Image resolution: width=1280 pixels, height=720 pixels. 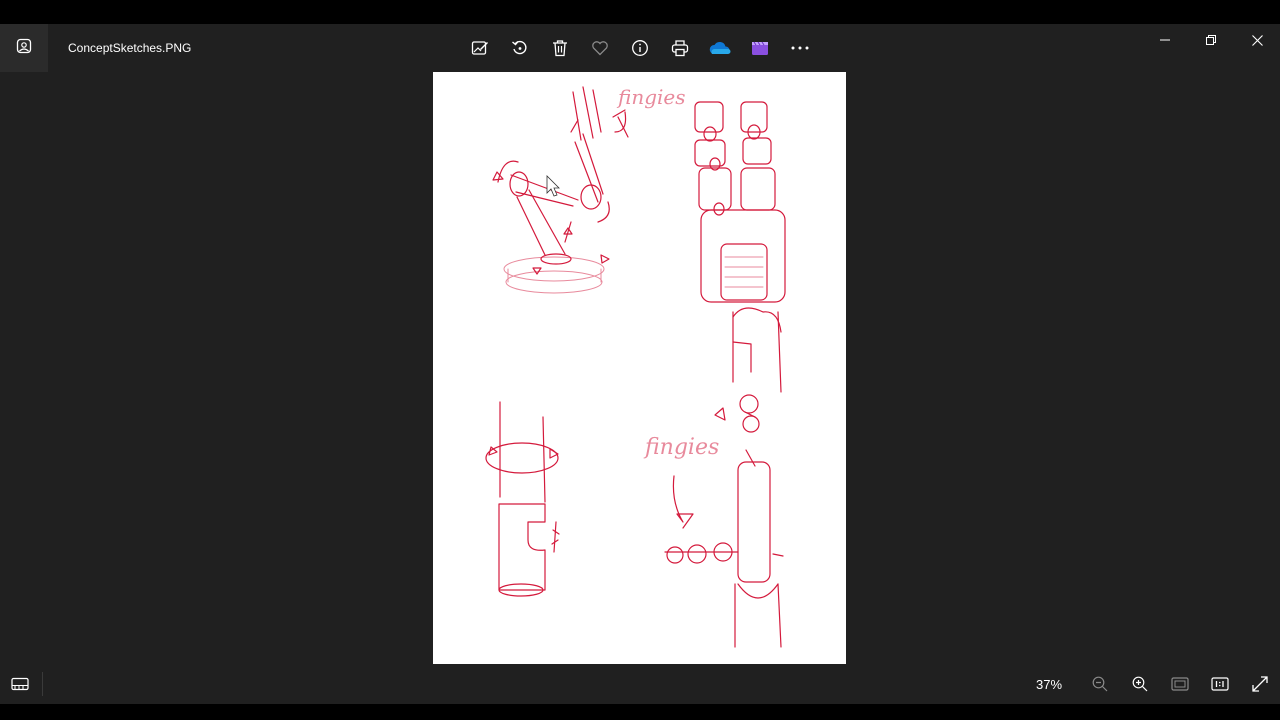 I want to click on actual-size-icon, so click(x=1220, y=684).